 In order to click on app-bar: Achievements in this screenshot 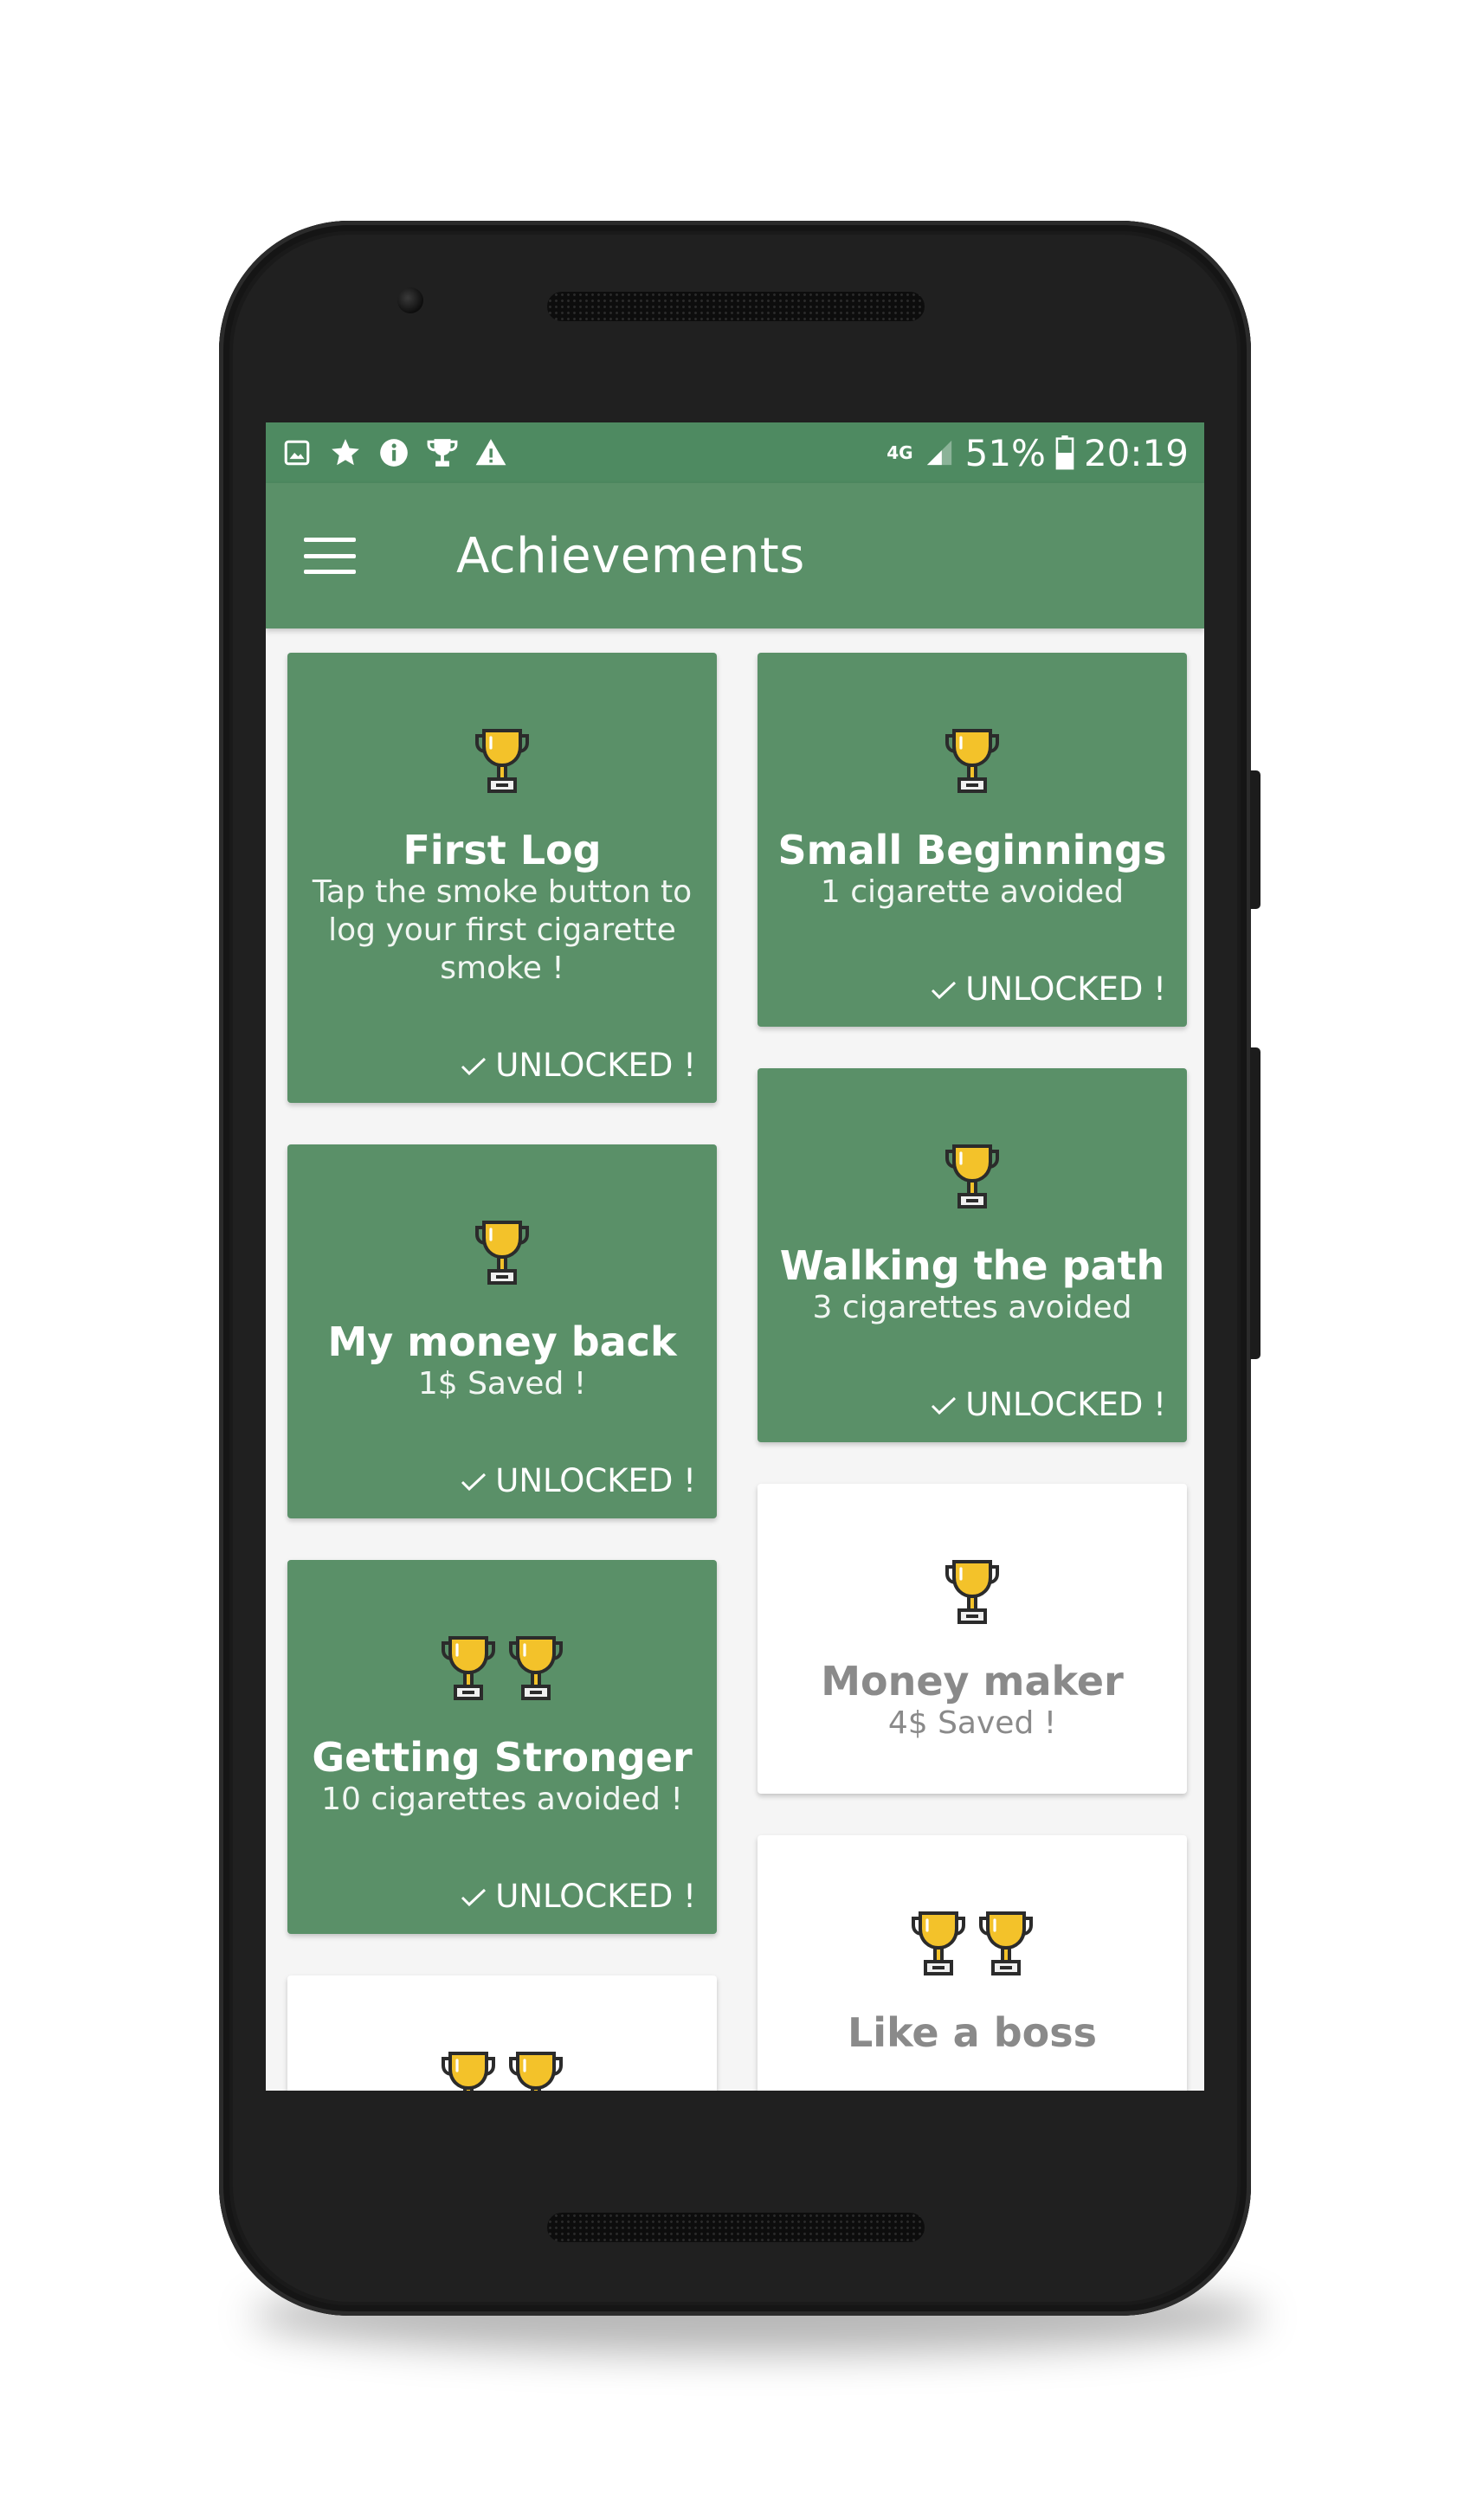, I will do `click(735, 555)`.